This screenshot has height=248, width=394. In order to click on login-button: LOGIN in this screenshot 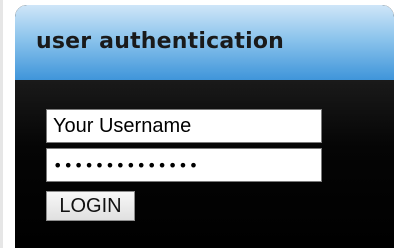, I will do `click(90, 206)`.